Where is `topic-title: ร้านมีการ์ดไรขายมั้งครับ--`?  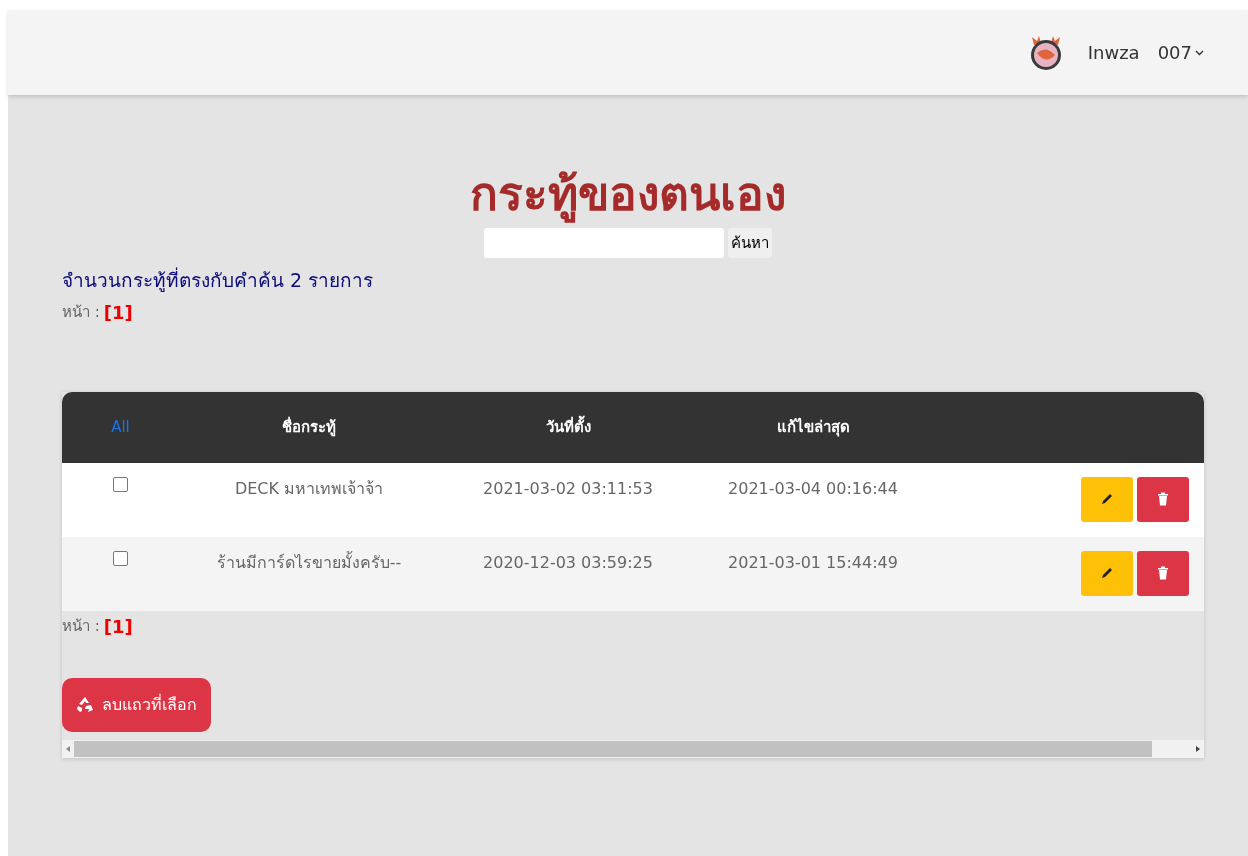
topic-title: ร้านมีการ์ดไรขายมั้งครับ-- is located at coordinates (309, 562).